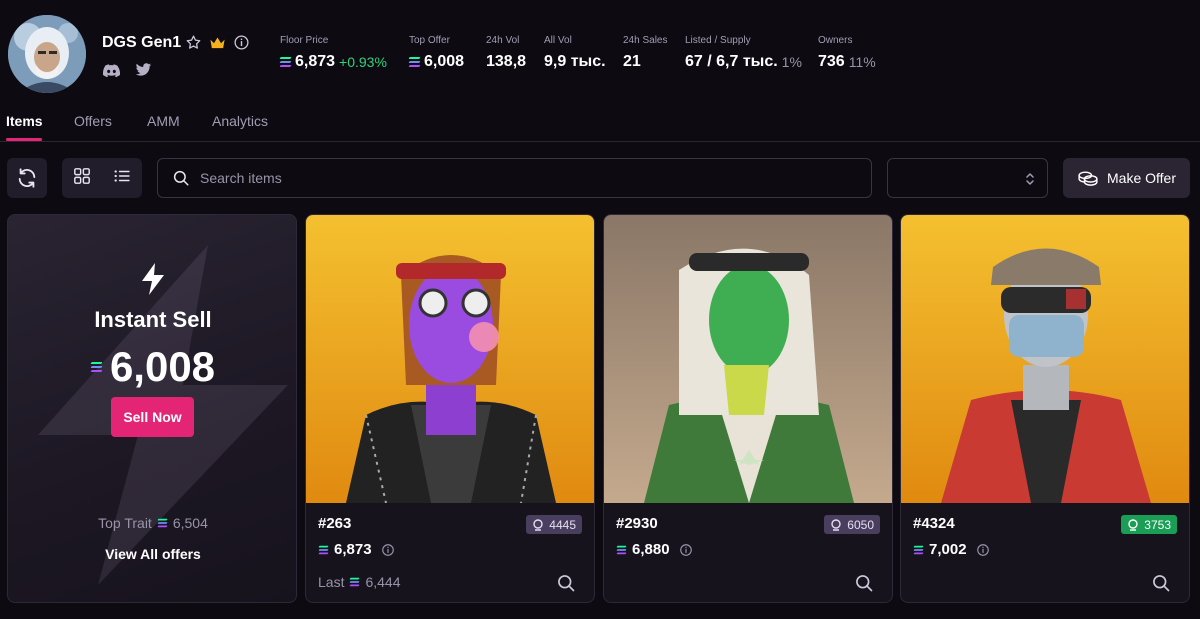 The height and width of the screenshot is (619, 1200). I want to click on sort-select, so click(967, 178).